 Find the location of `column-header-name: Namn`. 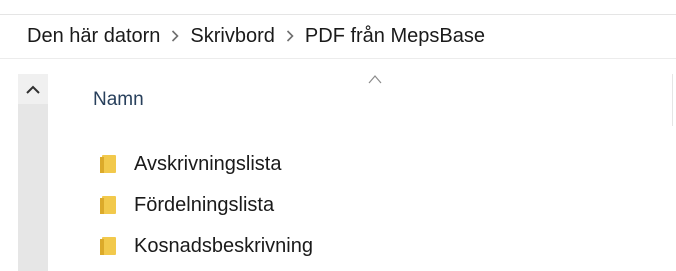

column-header-name: Namn is located at coordinates (118, 100).